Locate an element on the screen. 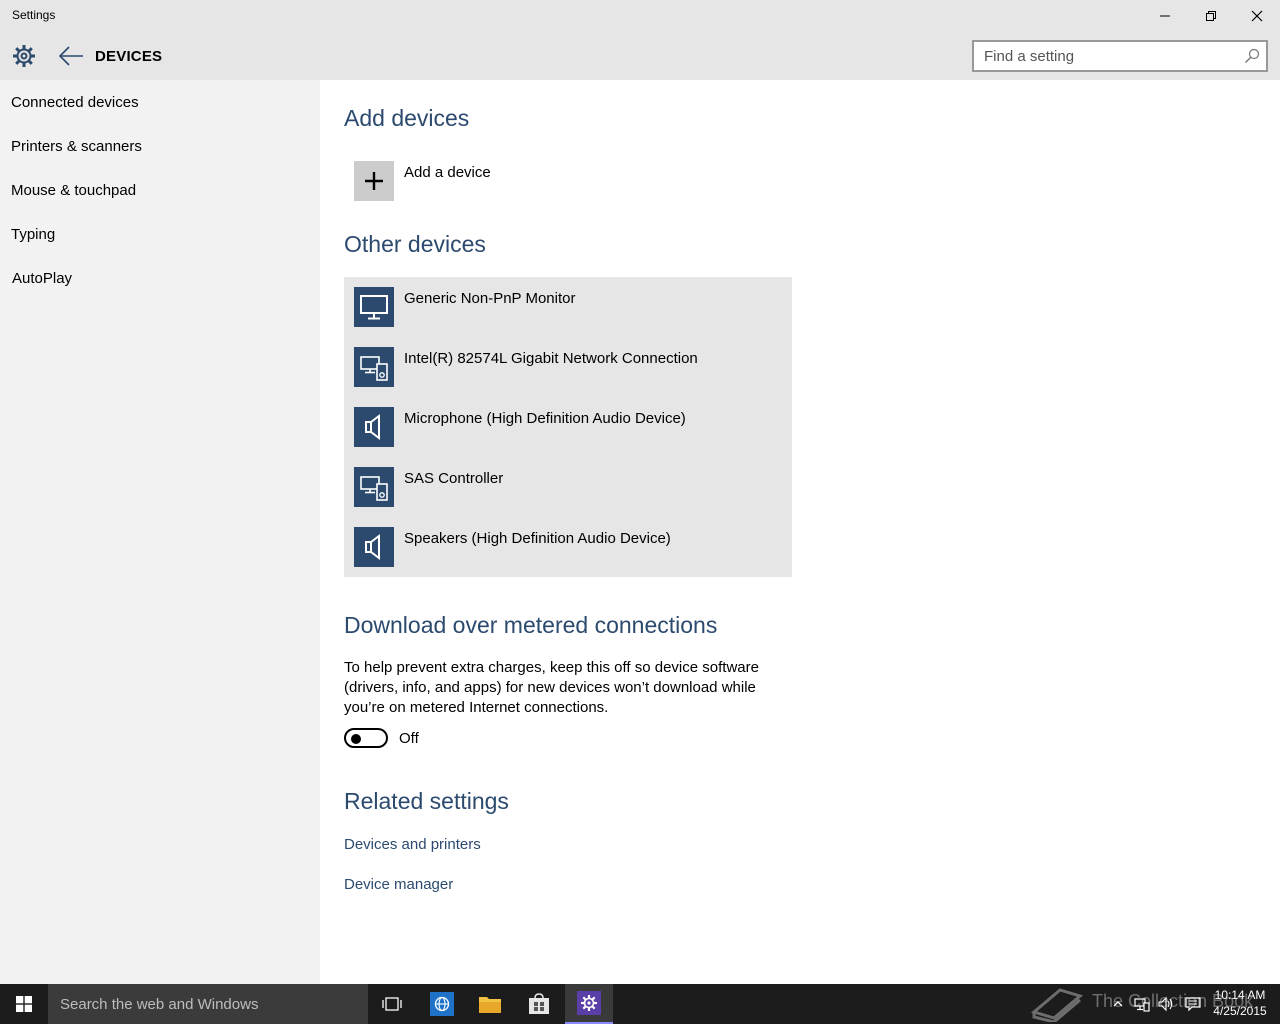 The image size is (1280, 1024). close-button is located at coordinates (1257, 16).